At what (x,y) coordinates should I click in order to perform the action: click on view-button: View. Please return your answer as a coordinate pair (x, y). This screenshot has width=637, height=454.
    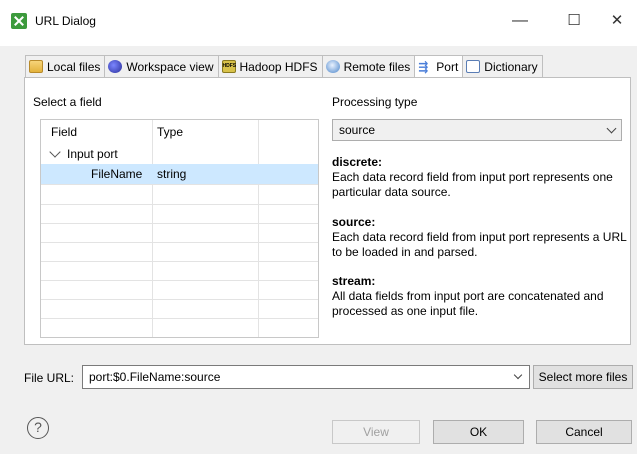
    Looking at the image, I should click on (376, 432).